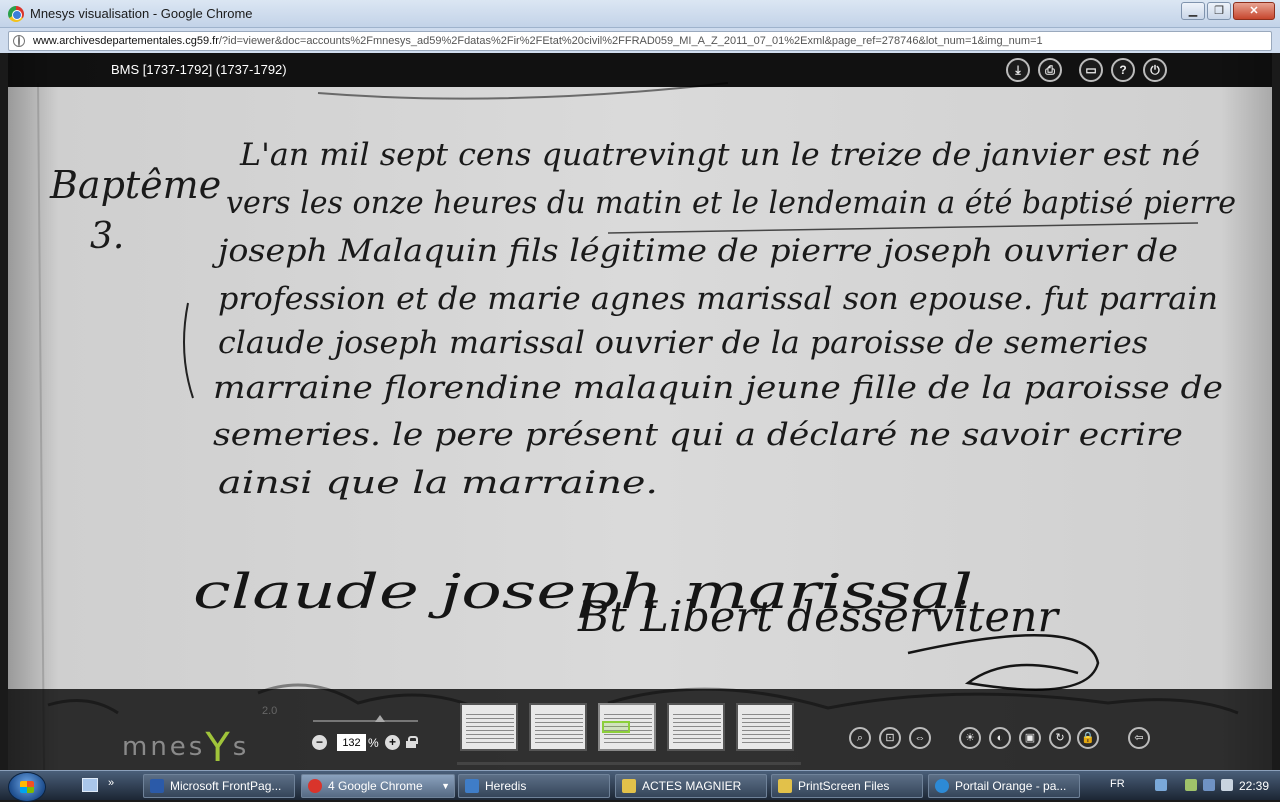 The image size is (1280, 802). I want to click on close-button: ✕, so click(1254, 11).